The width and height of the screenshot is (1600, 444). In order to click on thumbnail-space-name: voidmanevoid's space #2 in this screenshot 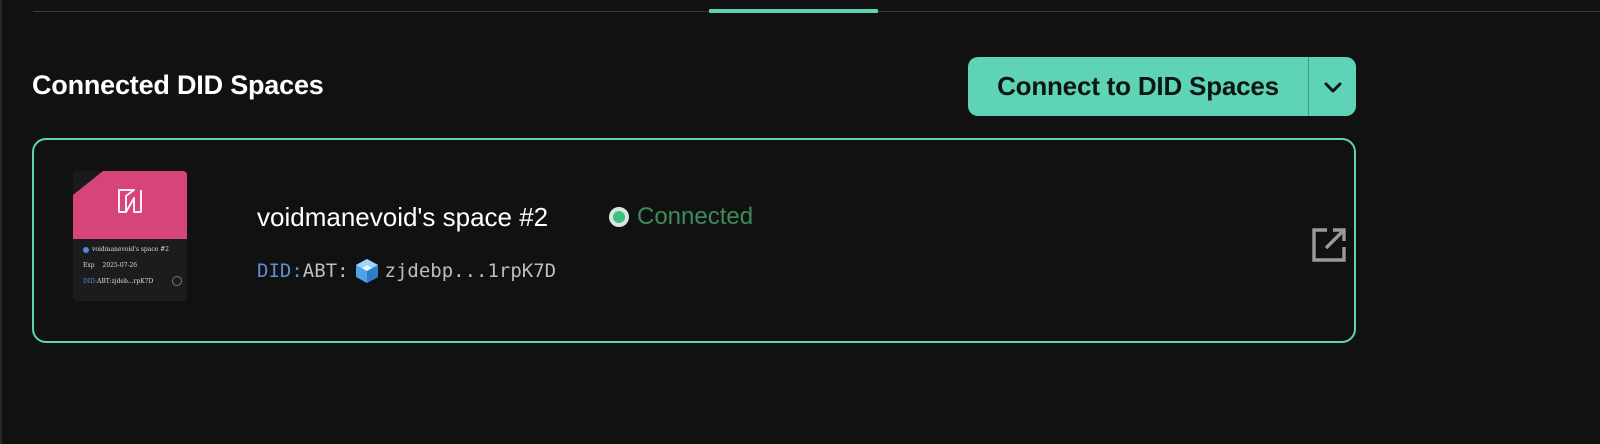, I will do `click(131, 249)`.